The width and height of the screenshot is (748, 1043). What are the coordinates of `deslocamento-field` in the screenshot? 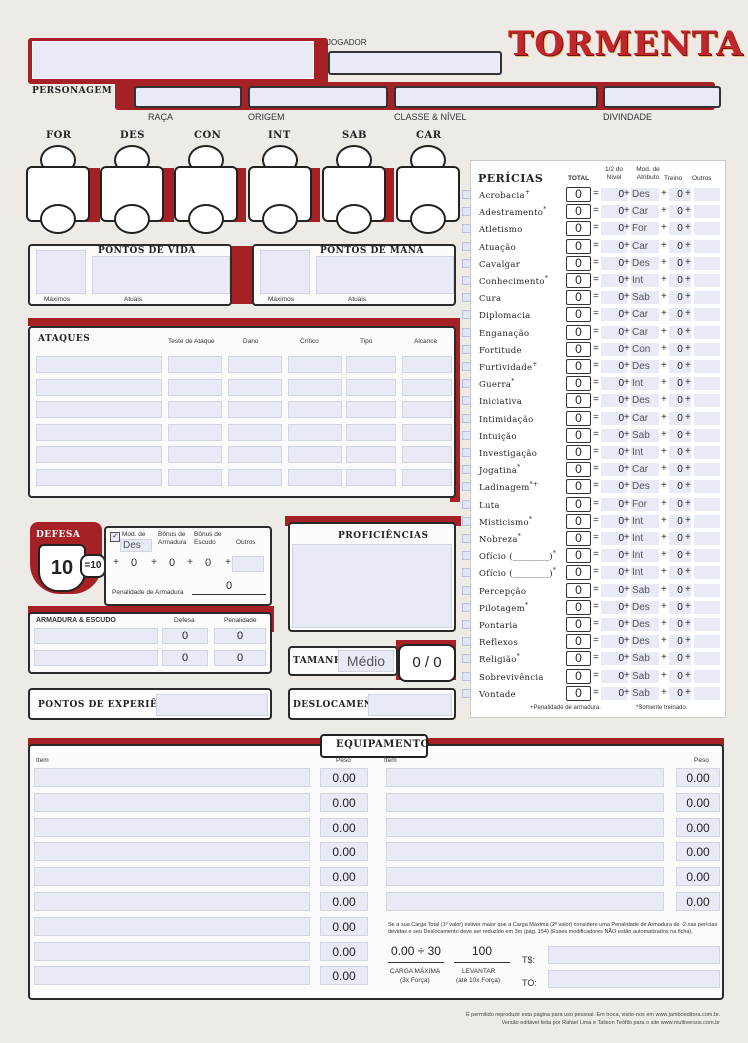 It's located at (410, 705).